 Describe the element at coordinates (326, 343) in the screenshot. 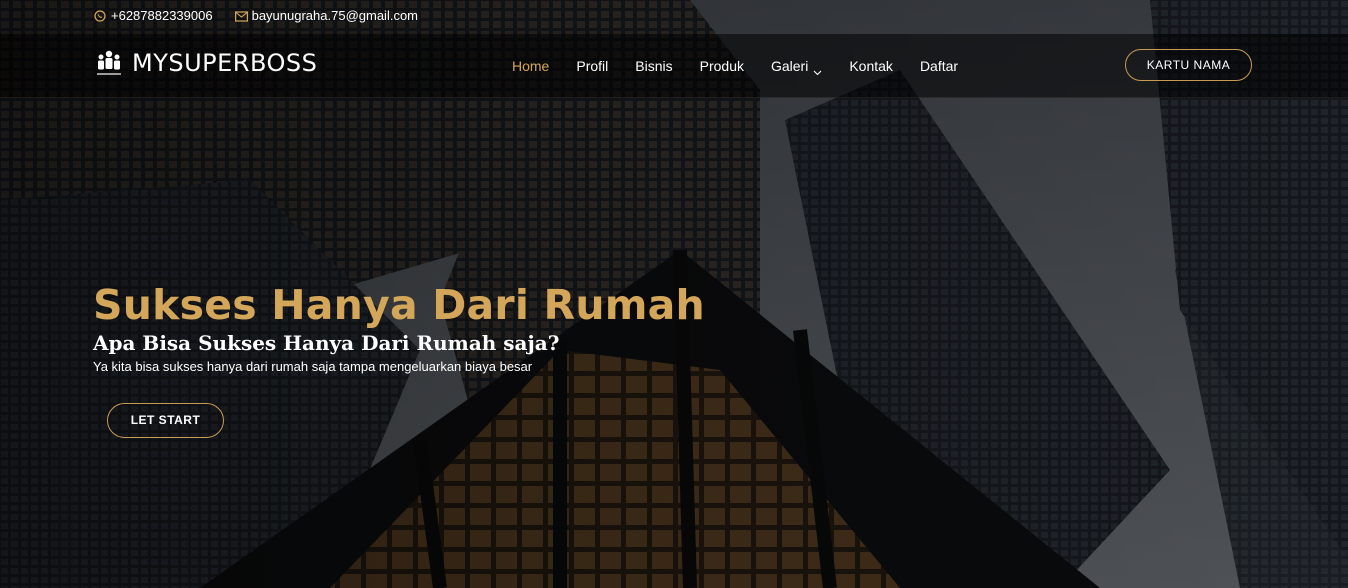

I see `hero-subtitle: Apa Bisa Sukses Hanya Dari Rumah saja?` at that location.